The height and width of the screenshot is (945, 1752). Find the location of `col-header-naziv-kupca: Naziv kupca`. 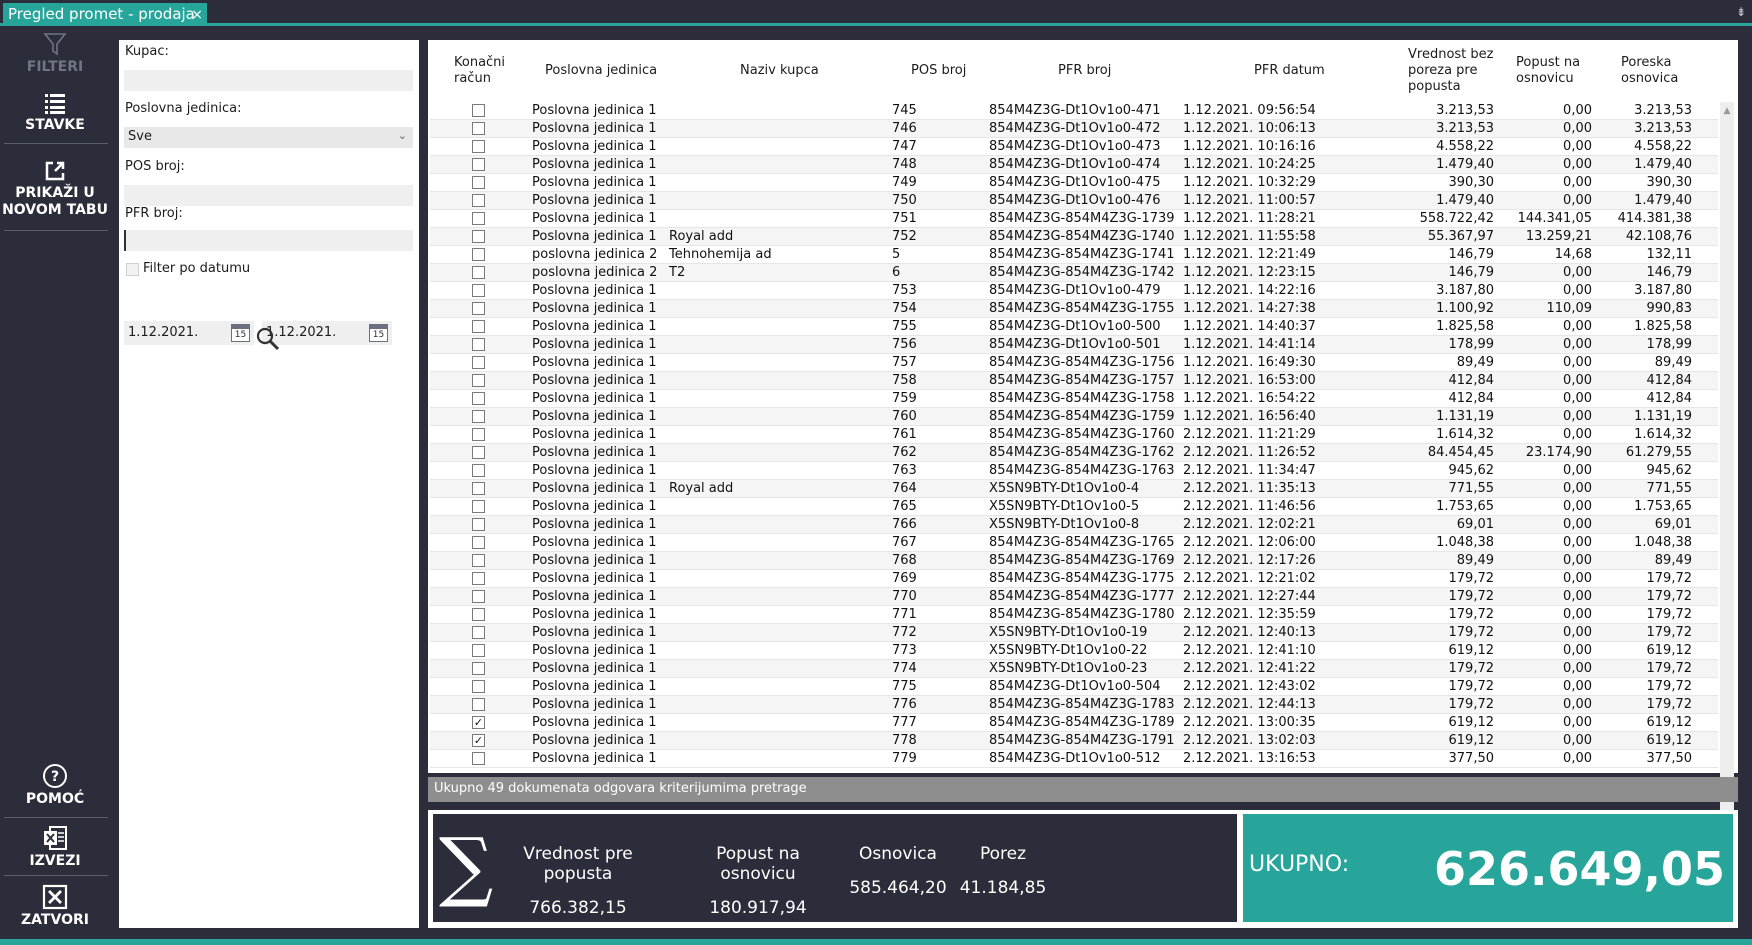

col-header-naziv-kupca: Naziv kupca is located at coordinates (779, 71).